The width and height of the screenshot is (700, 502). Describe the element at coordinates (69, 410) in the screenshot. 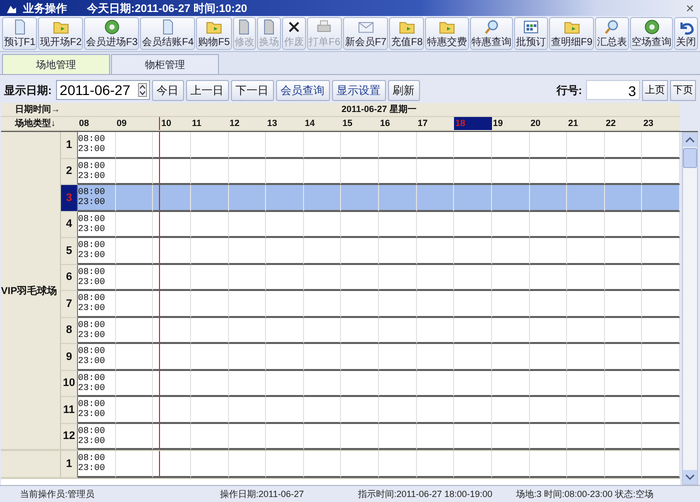

I see `row-number-cell: 11` at that location.